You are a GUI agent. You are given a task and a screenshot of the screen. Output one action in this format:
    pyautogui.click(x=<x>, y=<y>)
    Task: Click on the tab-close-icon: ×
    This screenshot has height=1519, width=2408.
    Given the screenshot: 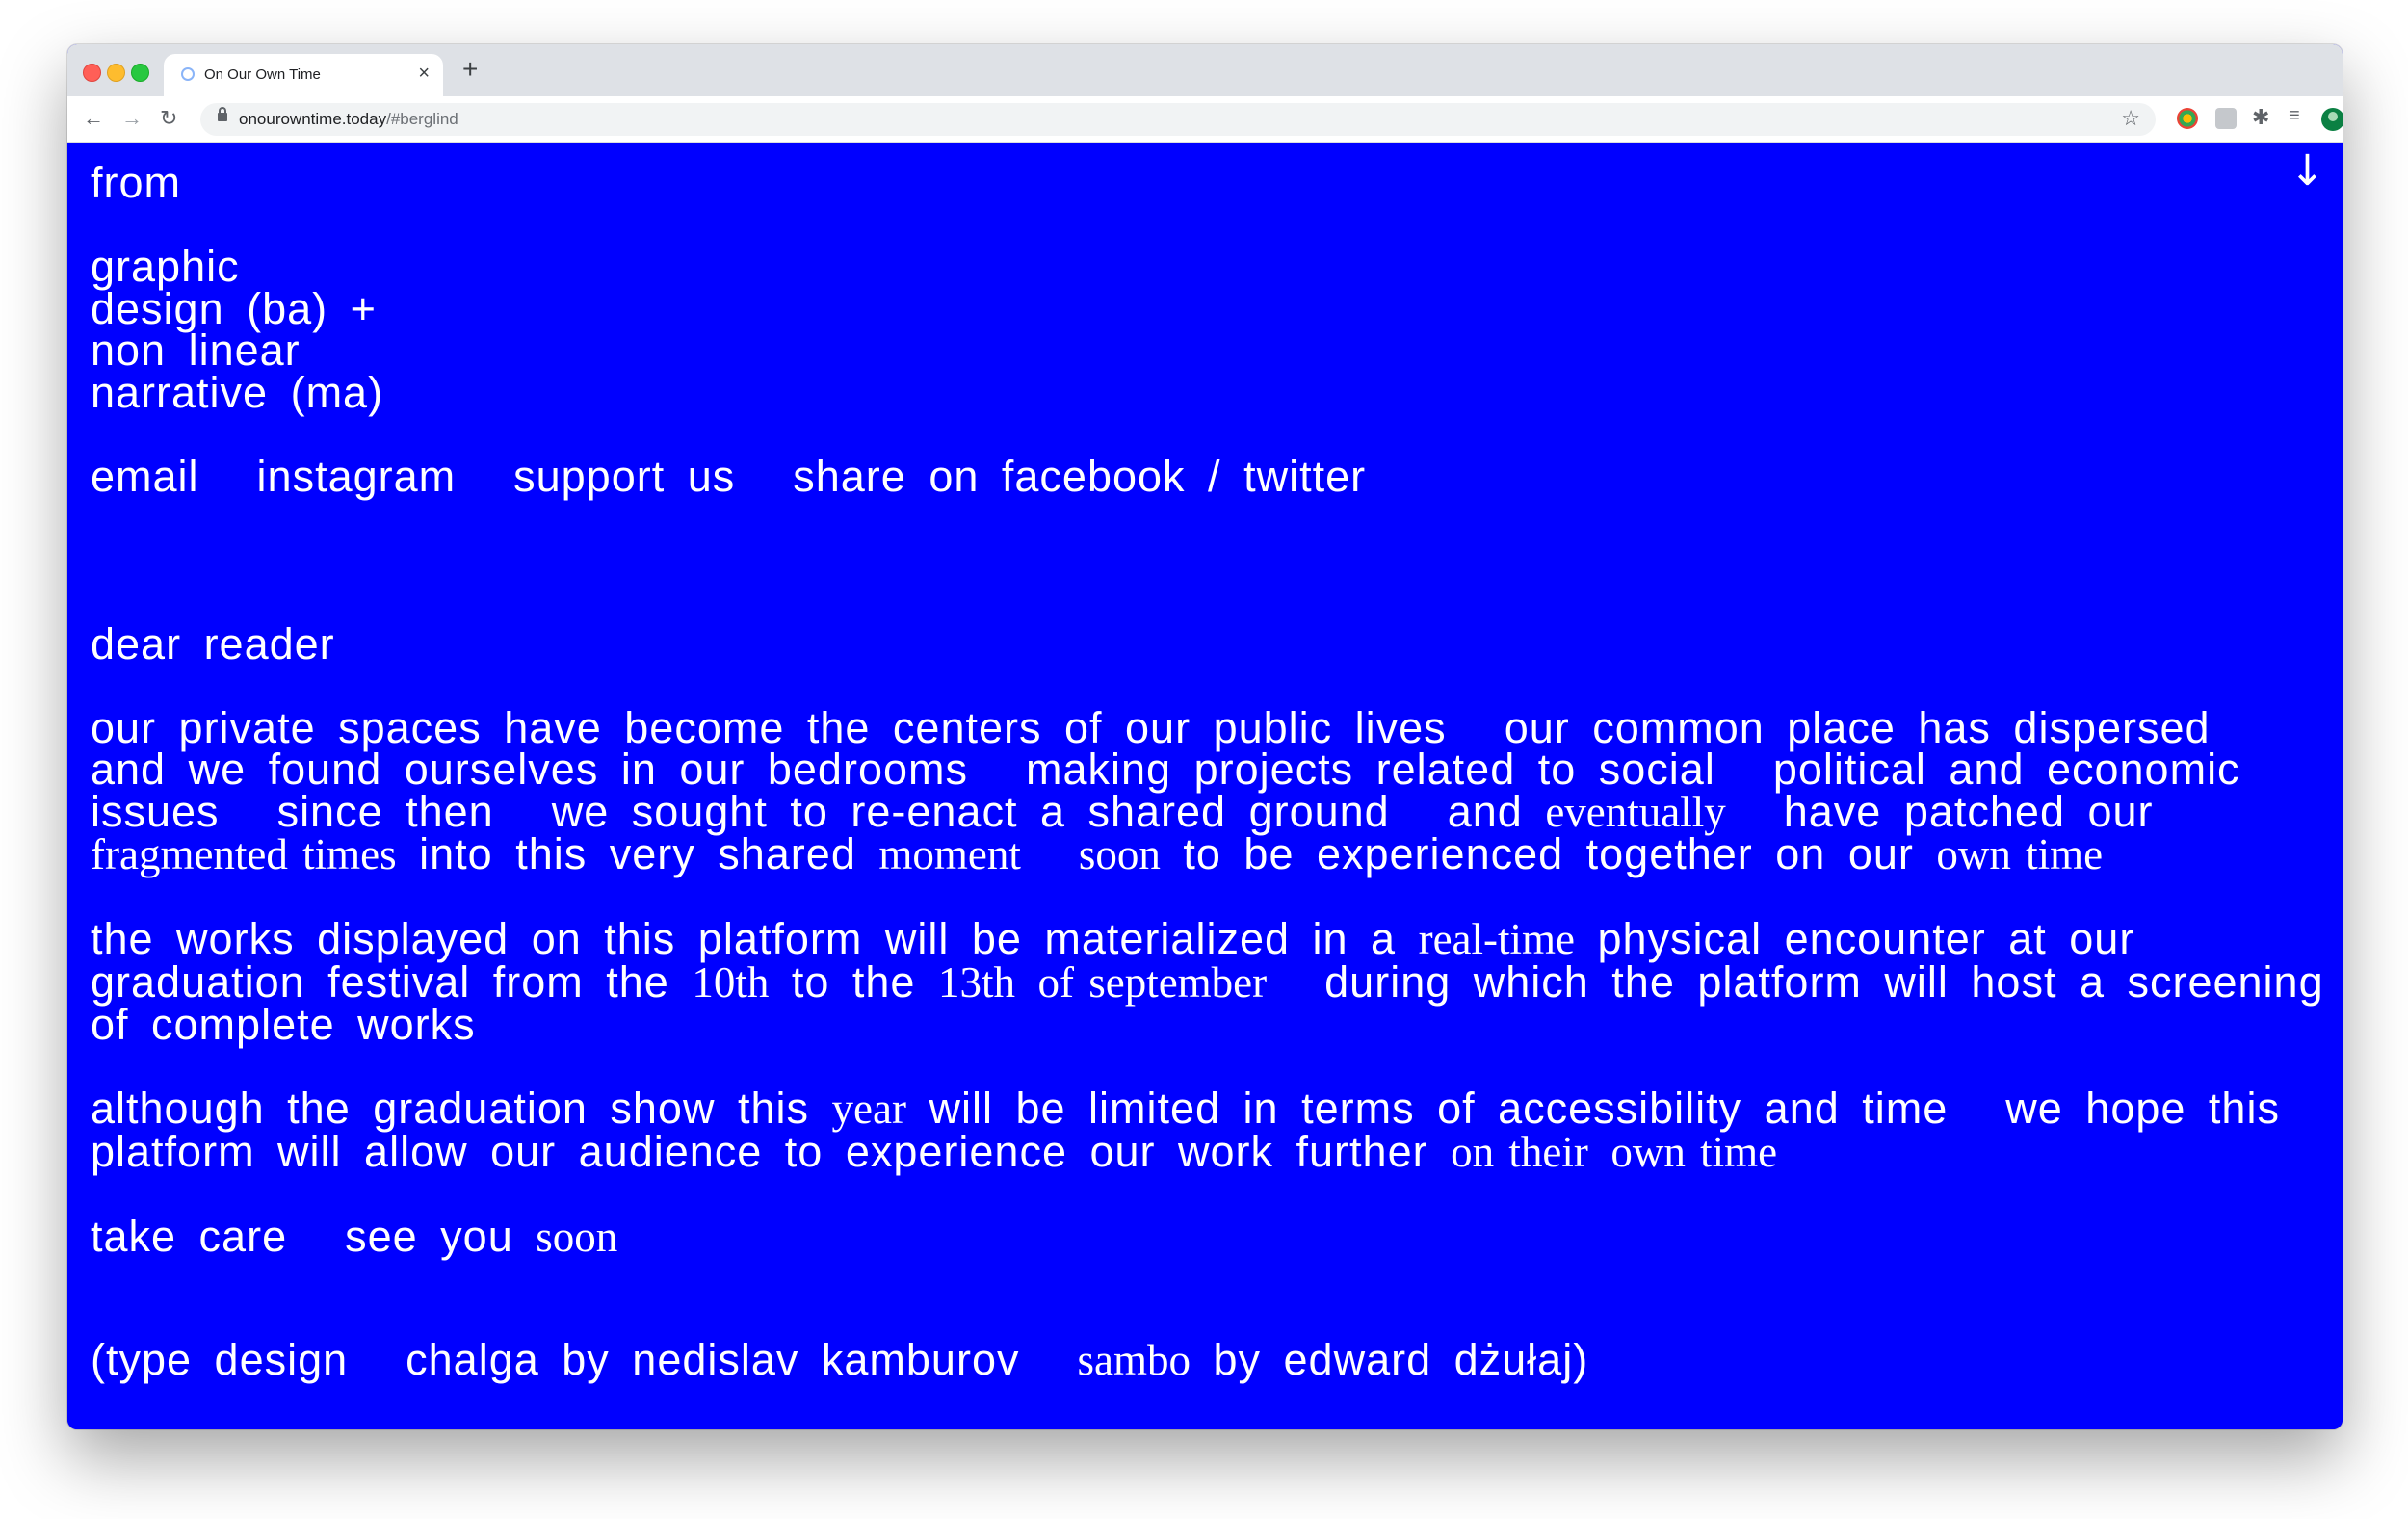 What is the action you would take?
    pyautogui.click(x=424, y=74)
    